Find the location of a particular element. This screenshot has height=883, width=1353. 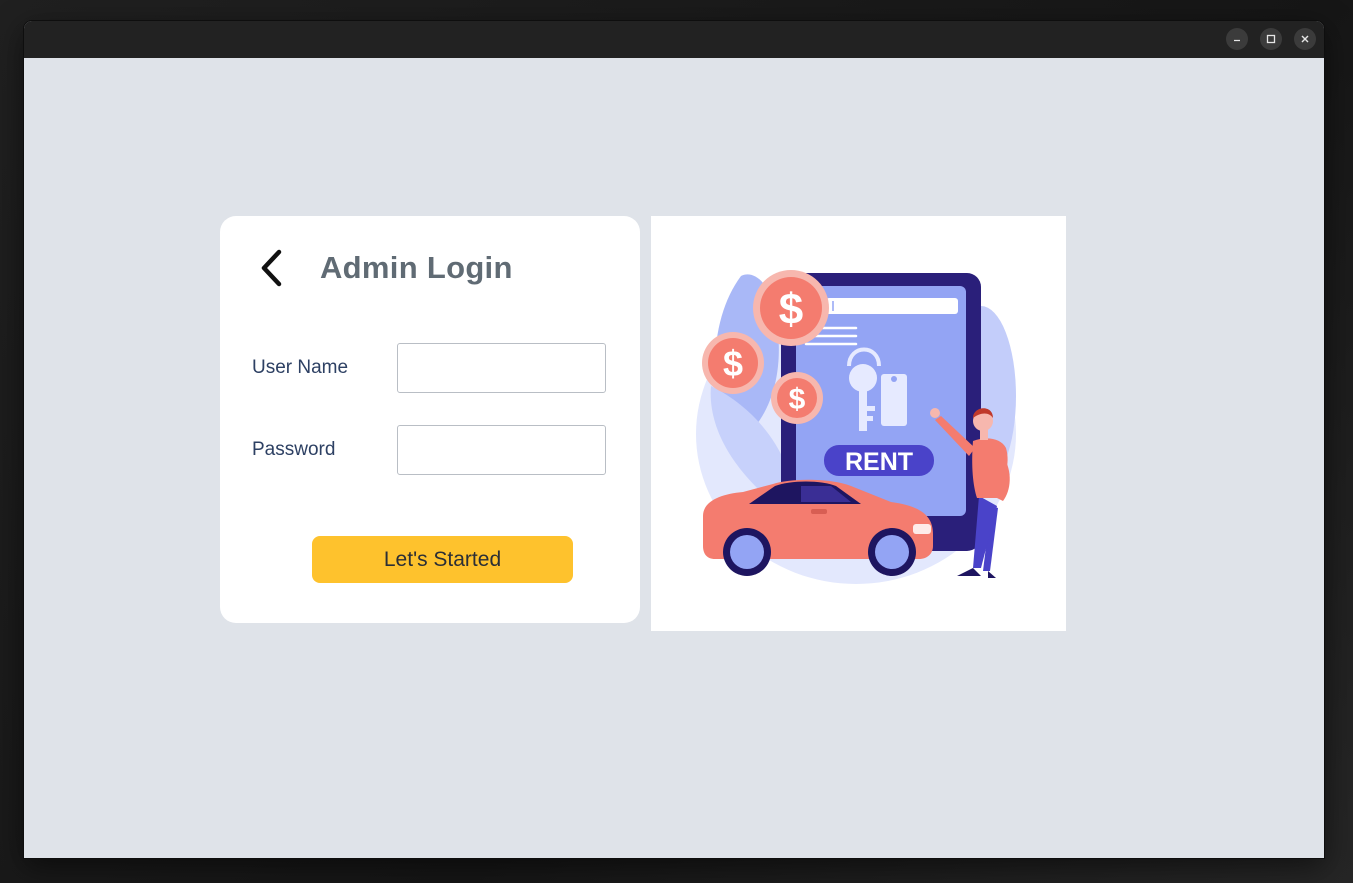

rental-illustration-panel: RENT $ $ $ is located at coordinates (858, 423).